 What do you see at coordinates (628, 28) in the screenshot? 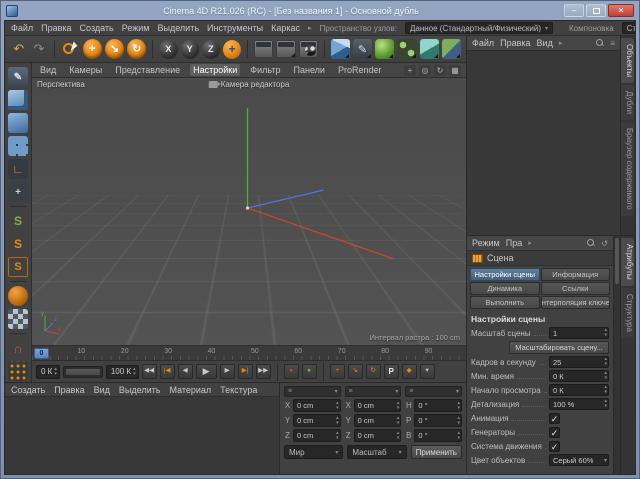
I see `layout-select: Стартовая ▾` at bounding box center [628, 28].